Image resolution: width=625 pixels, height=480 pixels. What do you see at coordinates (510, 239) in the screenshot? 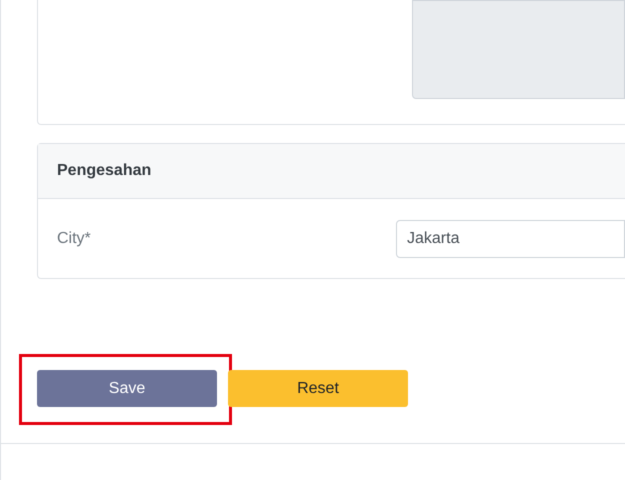
I see `city-input-field: Jakarta` at bounding box center [510, 239].